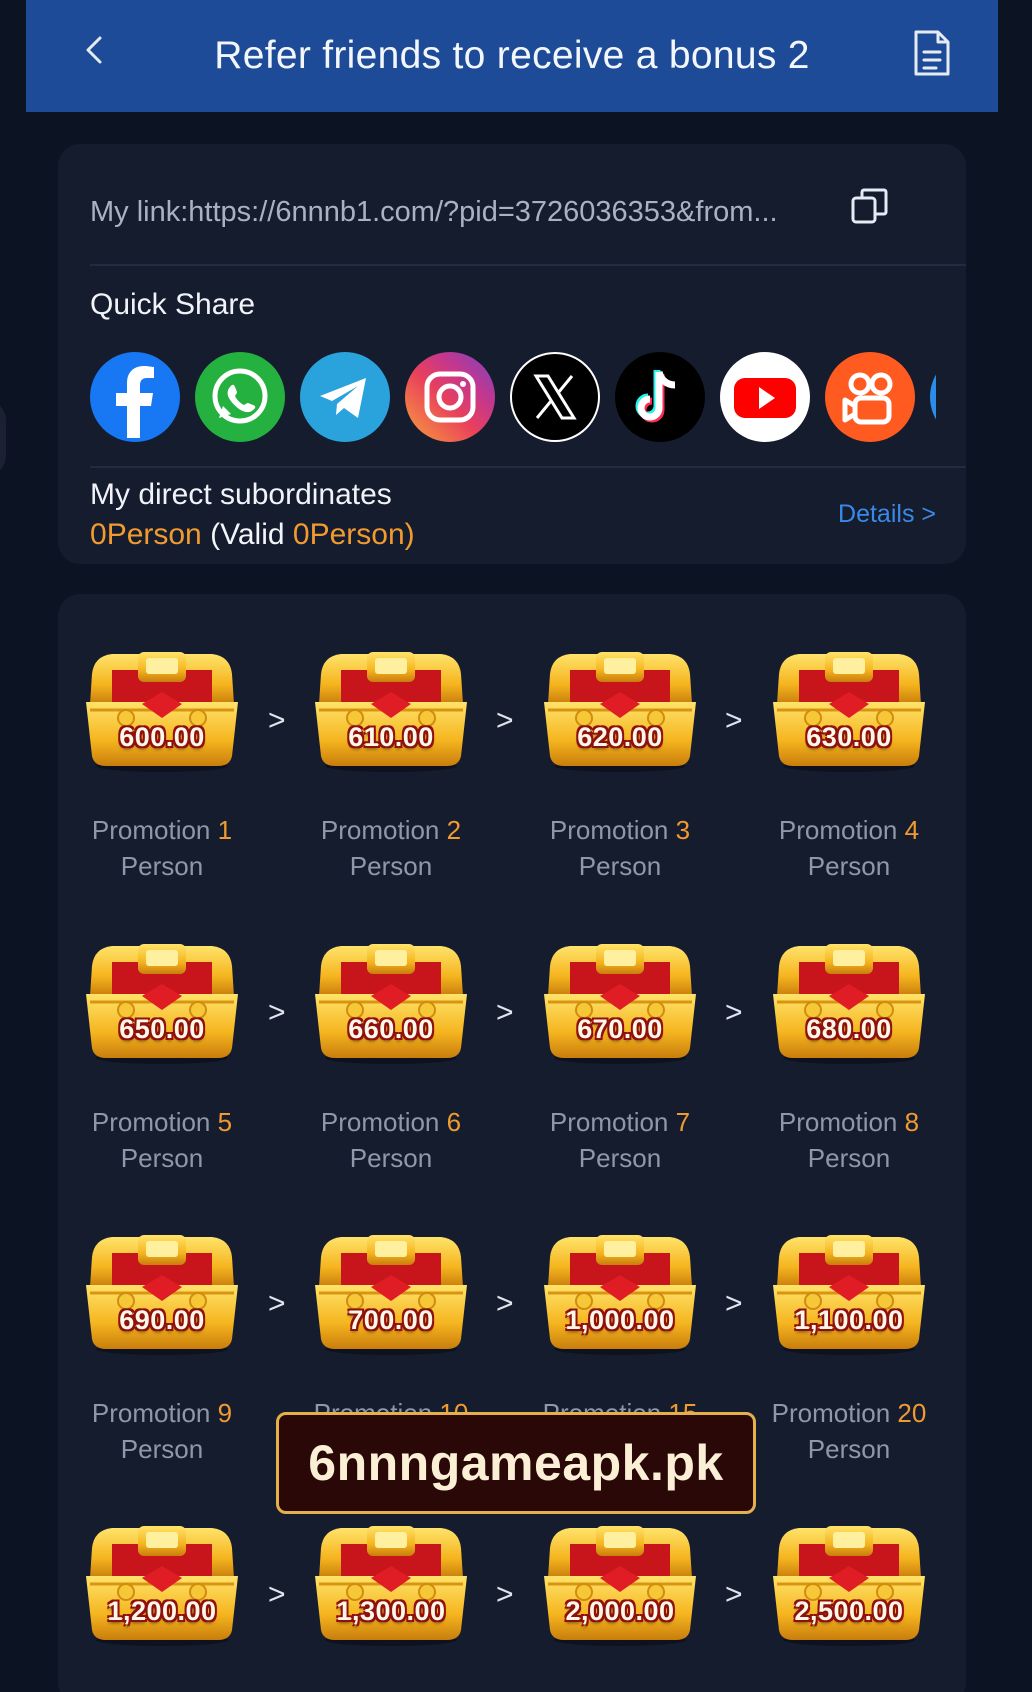  Describe the element at coordinates (912, 830) in the screenshot. I see `promotion-number: 4` at that location.